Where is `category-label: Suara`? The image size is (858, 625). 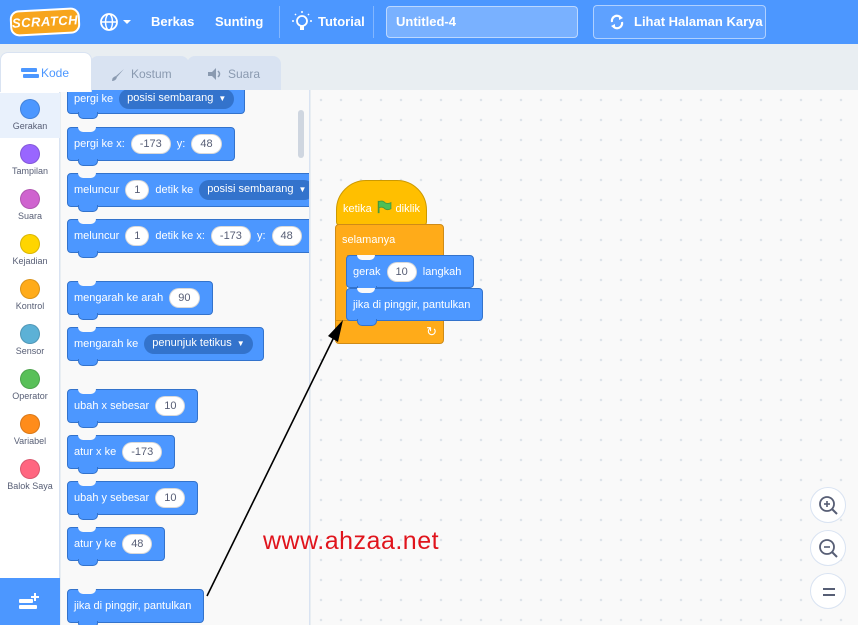 category-label: Suara is located at coordinates (30, 216).